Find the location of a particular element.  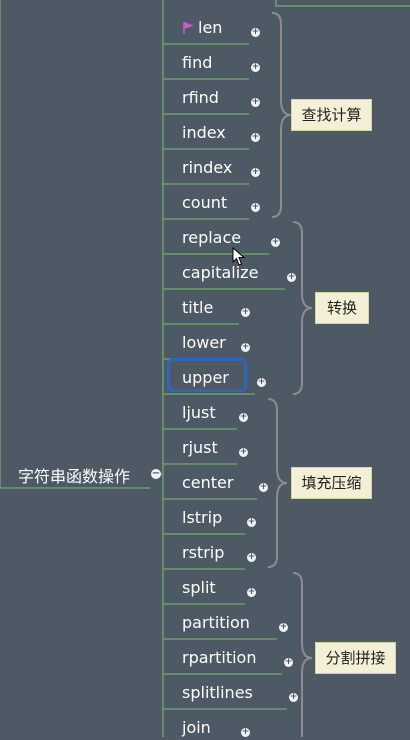

node-label: find is located at coordinates (197, 62).